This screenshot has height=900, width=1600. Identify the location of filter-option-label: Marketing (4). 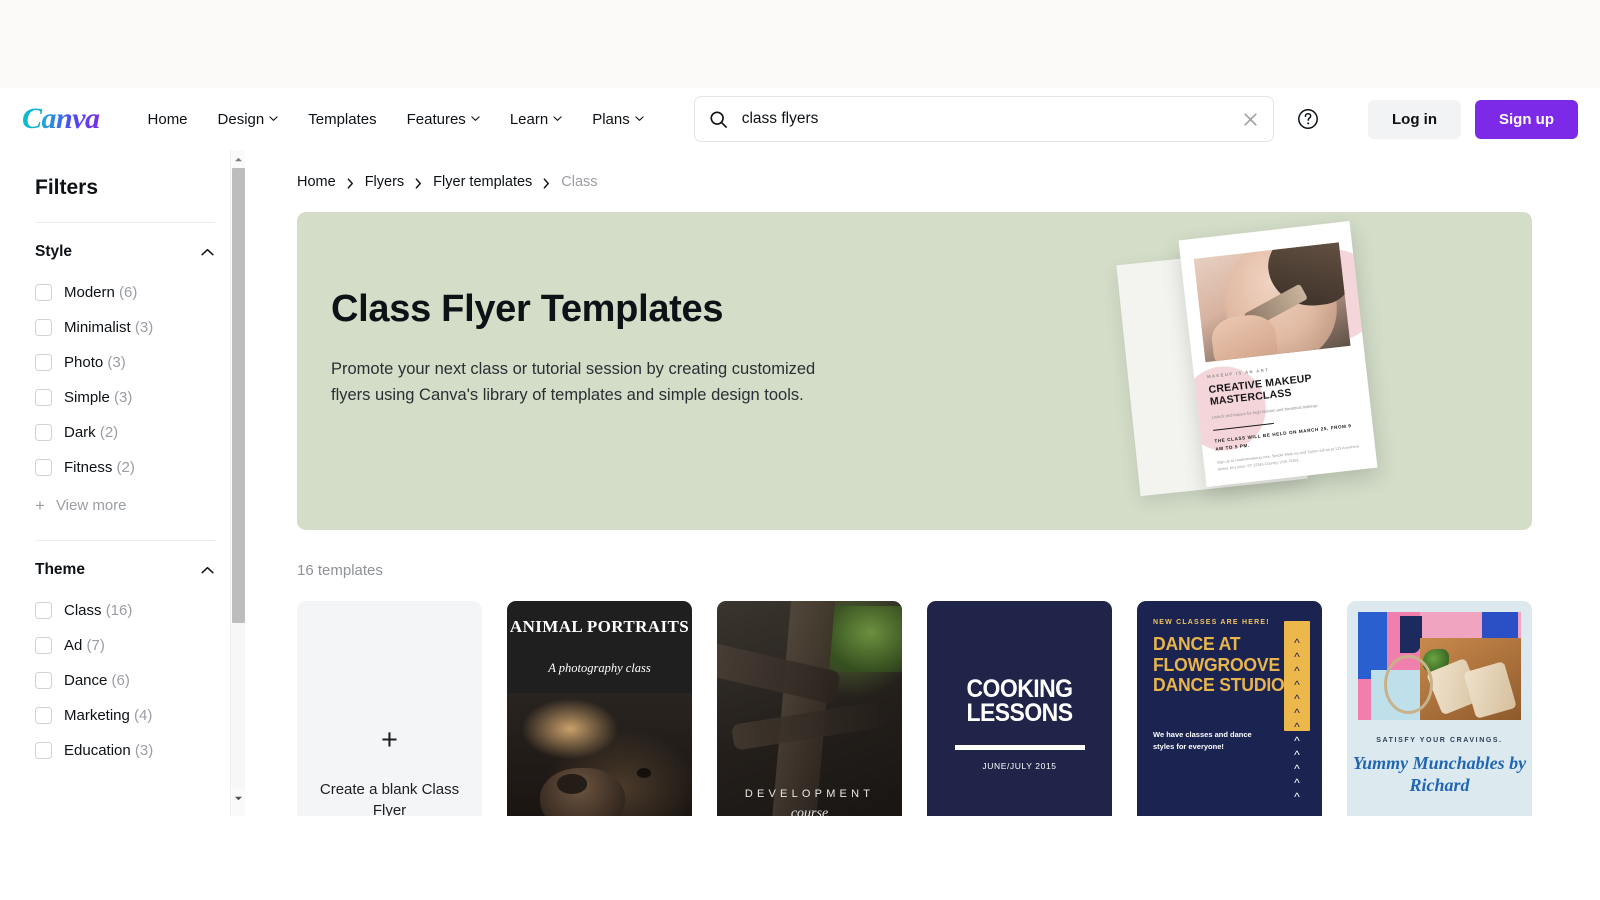
(108, 715).